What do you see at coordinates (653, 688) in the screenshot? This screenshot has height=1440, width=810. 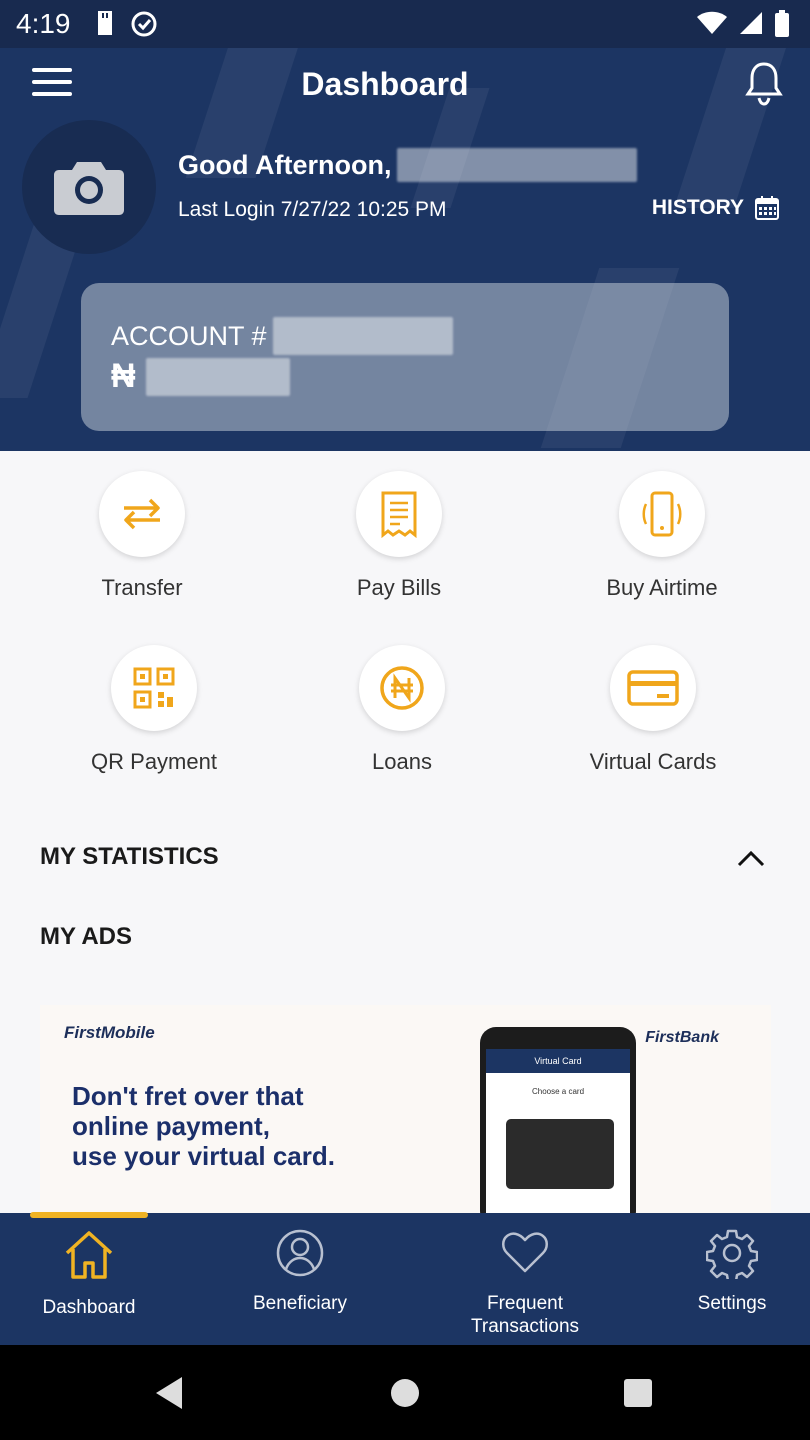 I see `credit-card-icon` at bounding box center [653, 688].